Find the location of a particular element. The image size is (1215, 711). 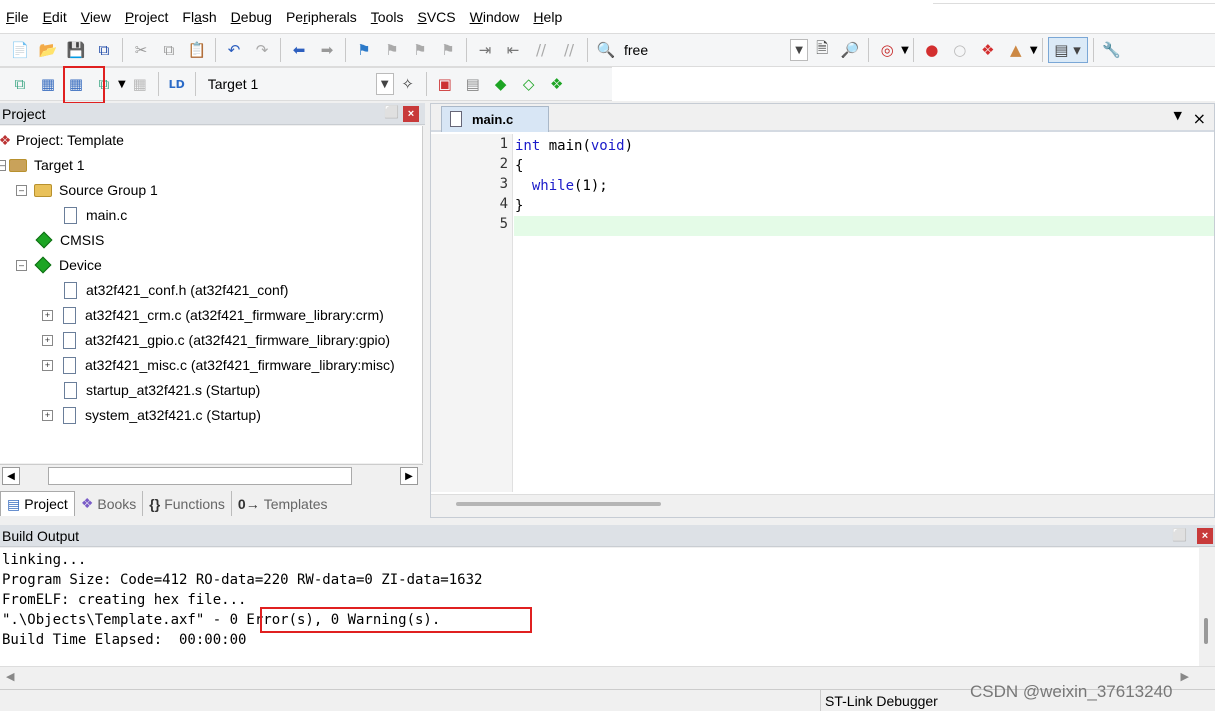

menu-window: Window is located at coordinates (495, 17).